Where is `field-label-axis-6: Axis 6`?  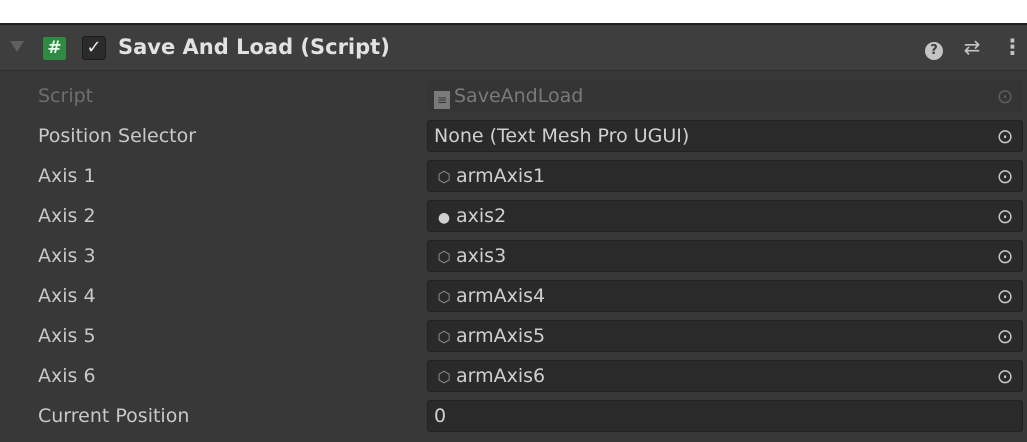
field-label-axis-6: Axis 6 is located at coordinates (67, 376).